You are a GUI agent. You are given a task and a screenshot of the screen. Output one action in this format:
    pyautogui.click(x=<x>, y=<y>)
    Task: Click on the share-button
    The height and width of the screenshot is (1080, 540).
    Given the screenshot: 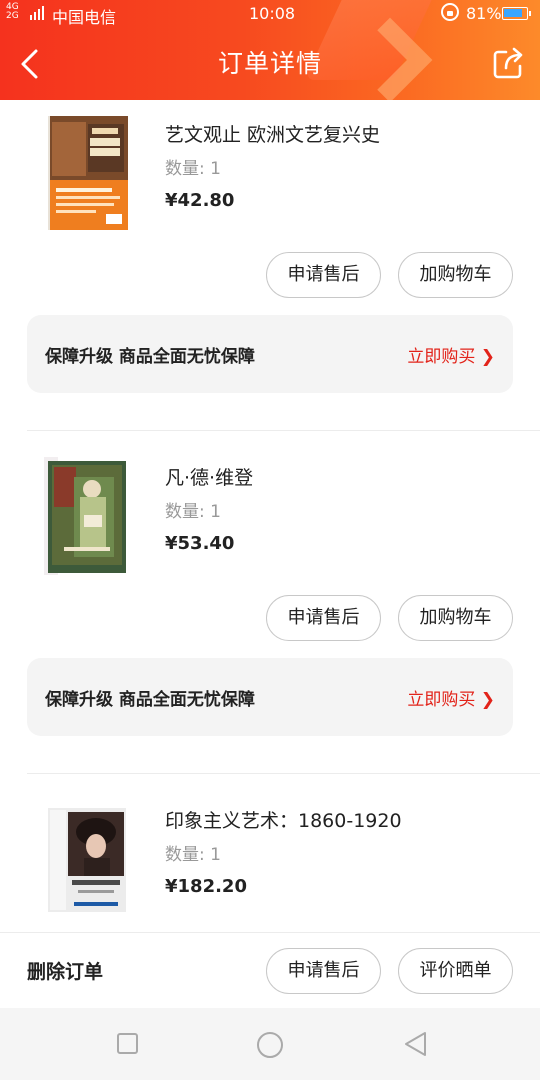 What is the action you would take?
    pyautogui.click(x=509, y=63)
    